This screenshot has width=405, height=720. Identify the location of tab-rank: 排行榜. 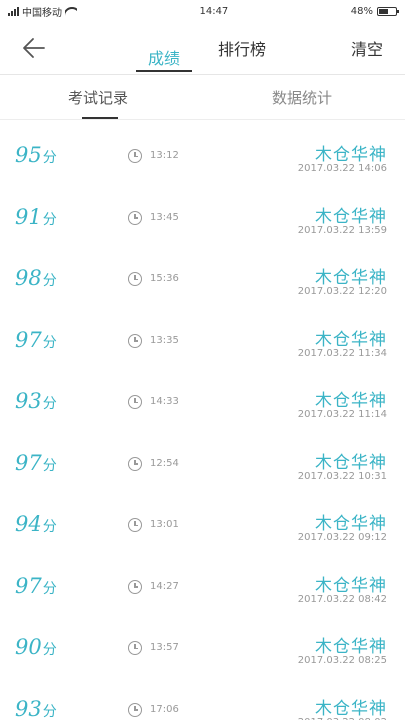
(242, 48).